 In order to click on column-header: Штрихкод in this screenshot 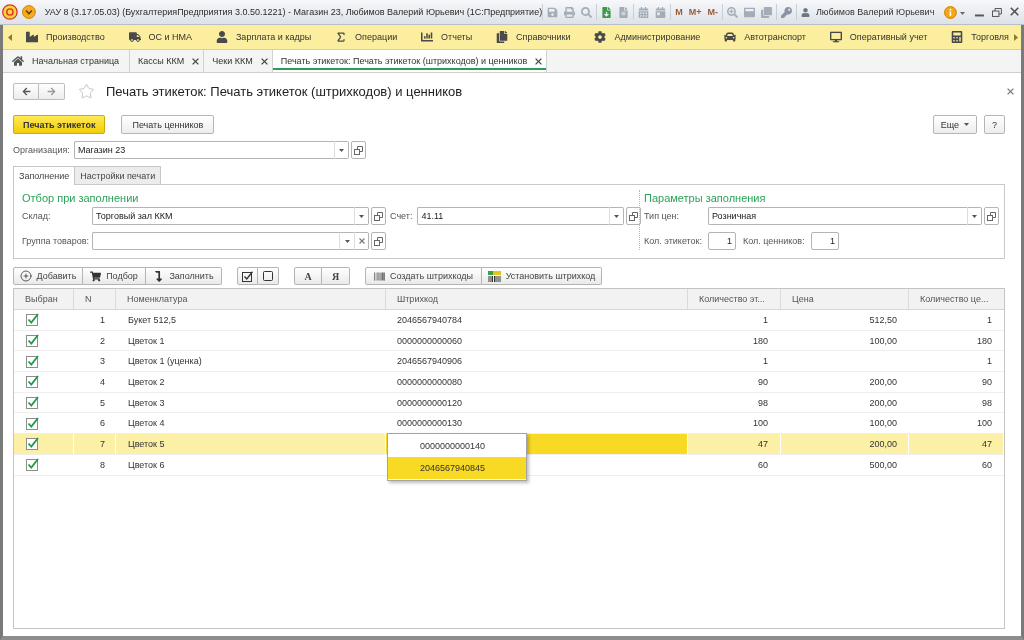, I will do `click(537, 299)`.